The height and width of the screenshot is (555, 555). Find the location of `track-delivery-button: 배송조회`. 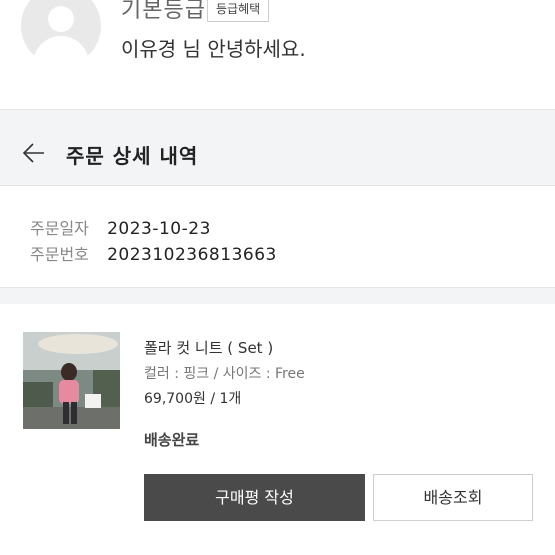

track-delivery-button: 배송조회 is located at coordinates (453, 497).